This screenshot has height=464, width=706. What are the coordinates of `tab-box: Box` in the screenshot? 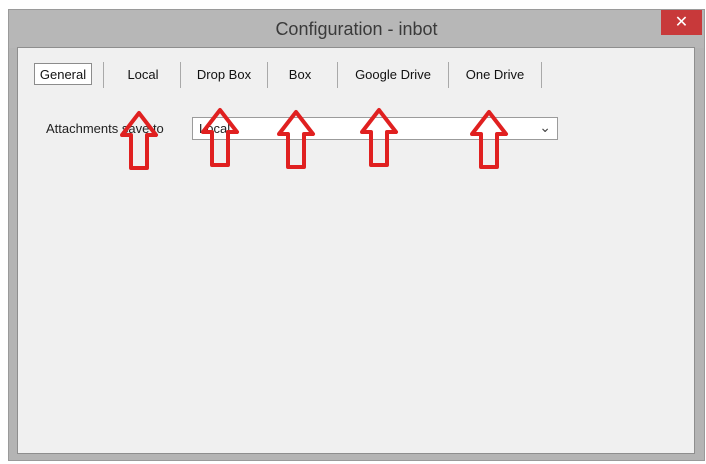 It's located at (300, 75).